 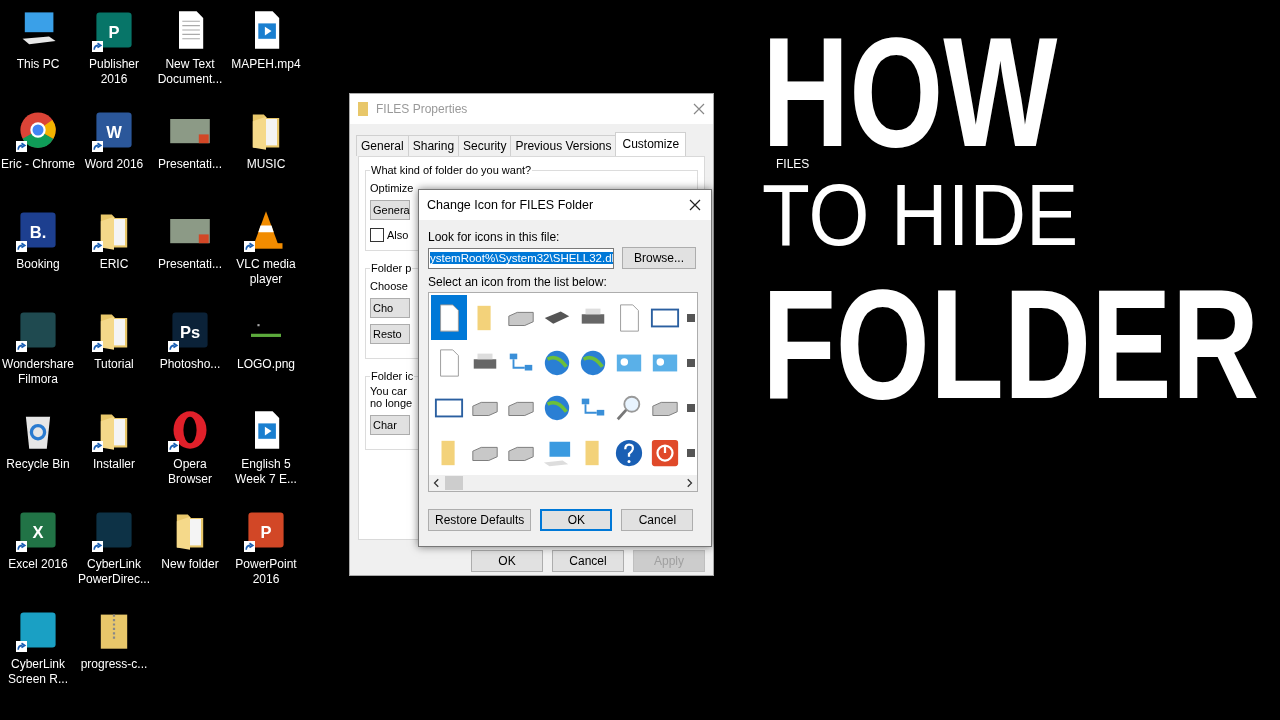 I want to click on tab: Sharing, so click(x=433, y=145).